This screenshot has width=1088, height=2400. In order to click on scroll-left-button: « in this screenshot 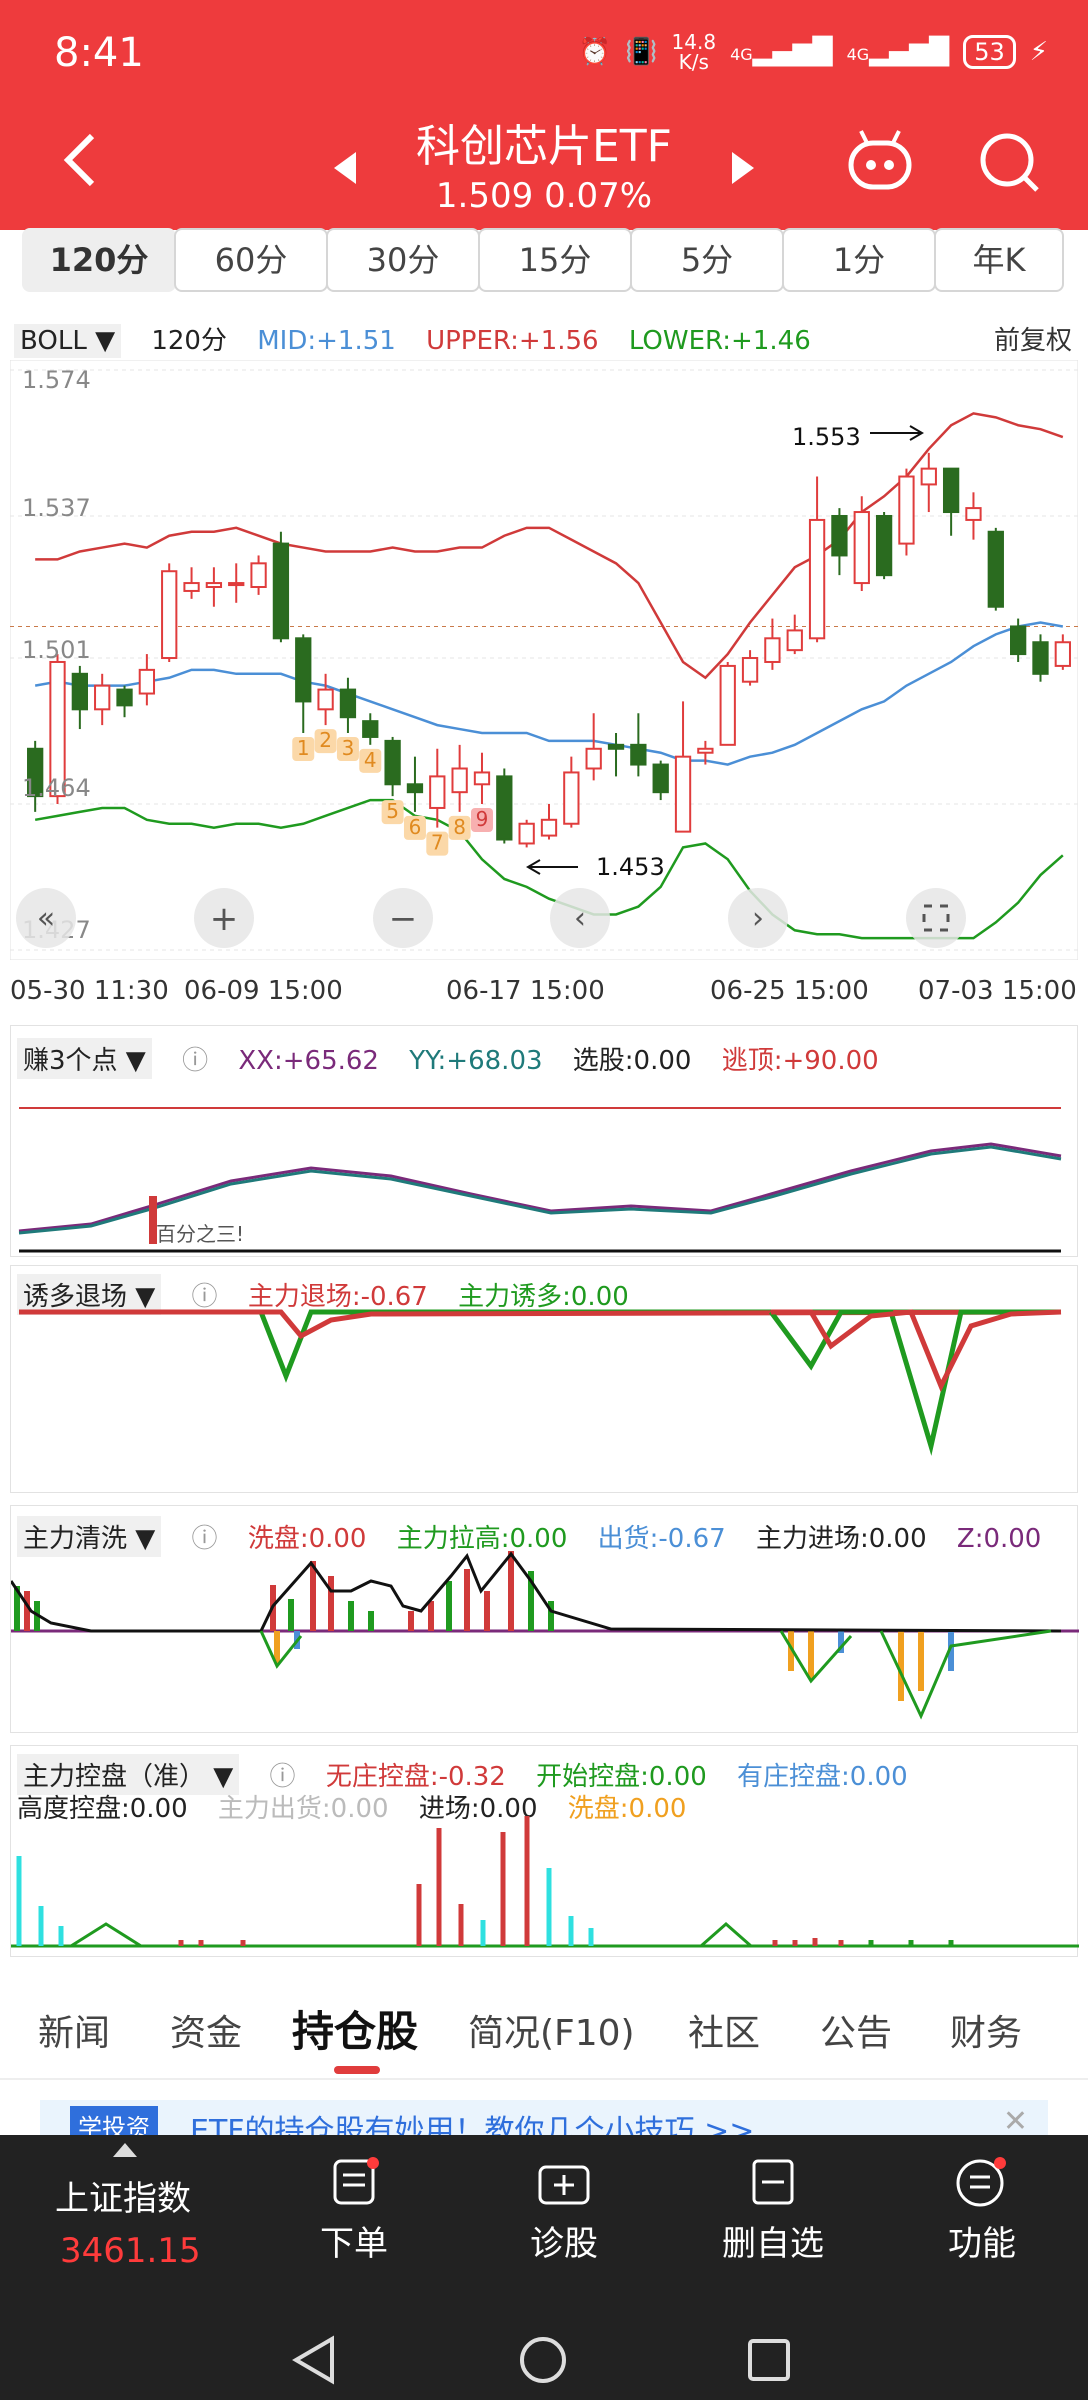, I will do `click(46, 918)`.